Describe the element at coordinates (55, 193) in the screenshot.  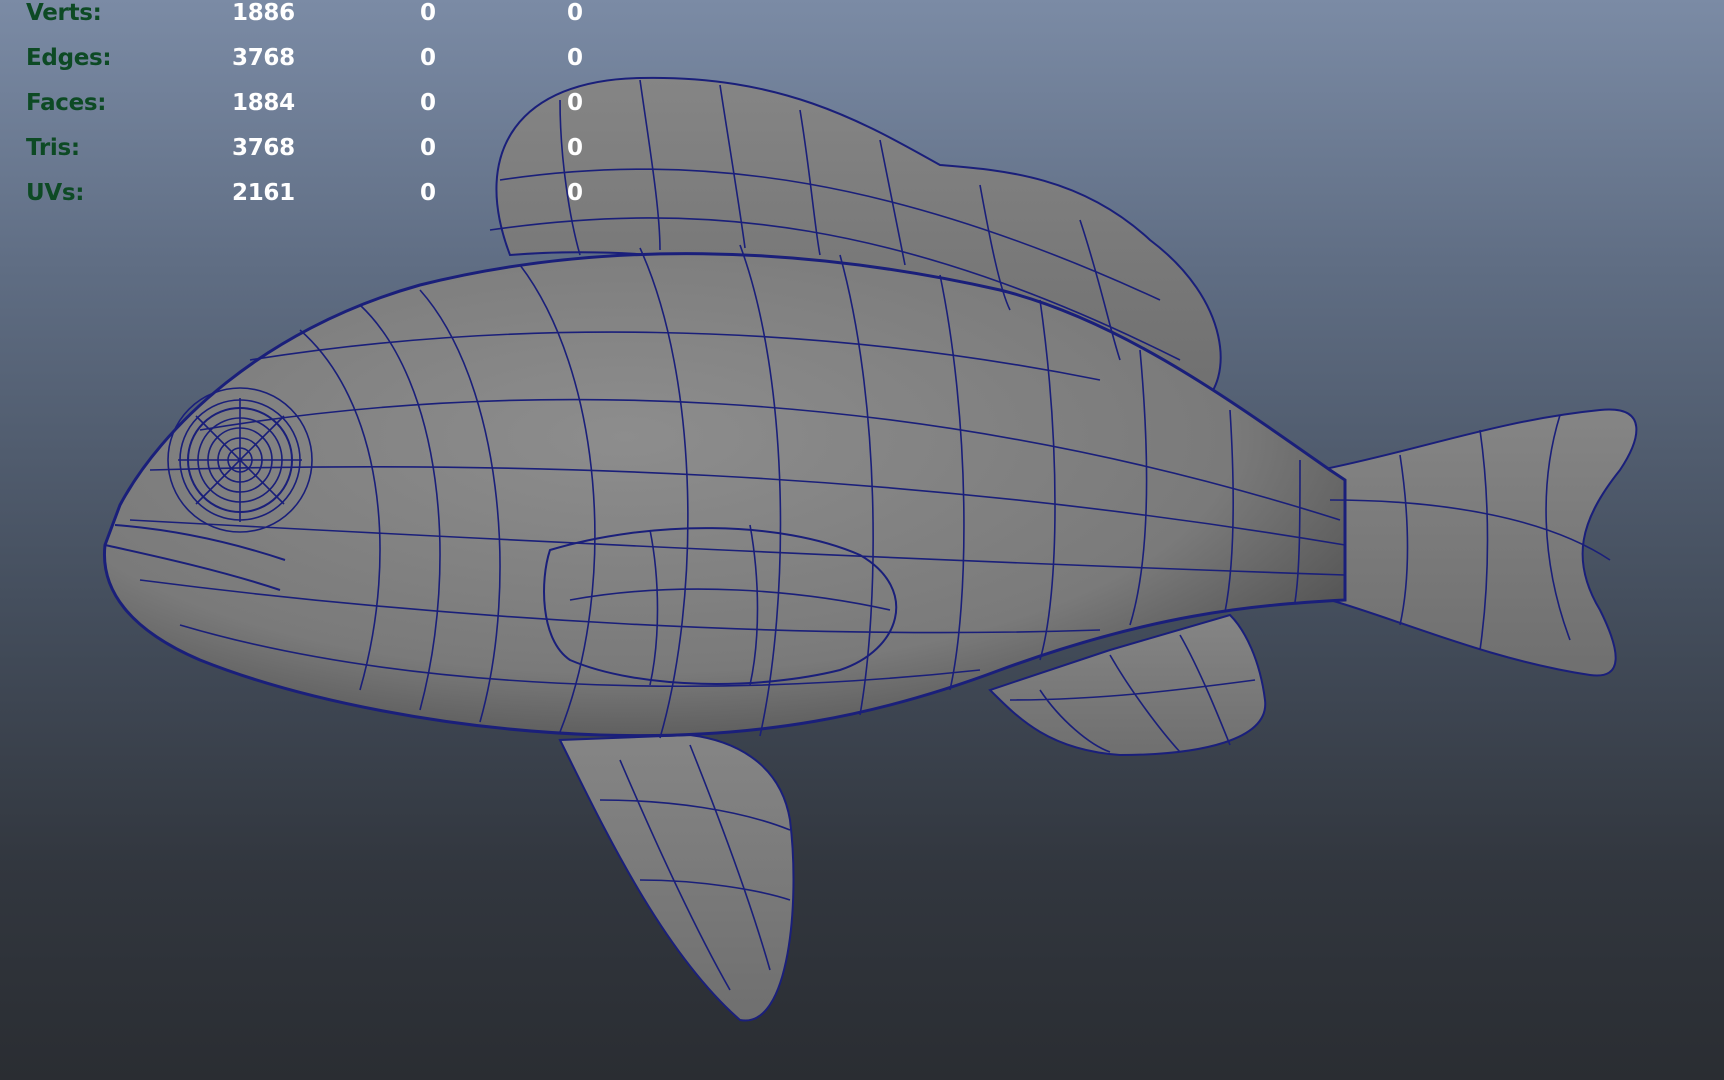
I see `hud-label: UVs:` at that location.